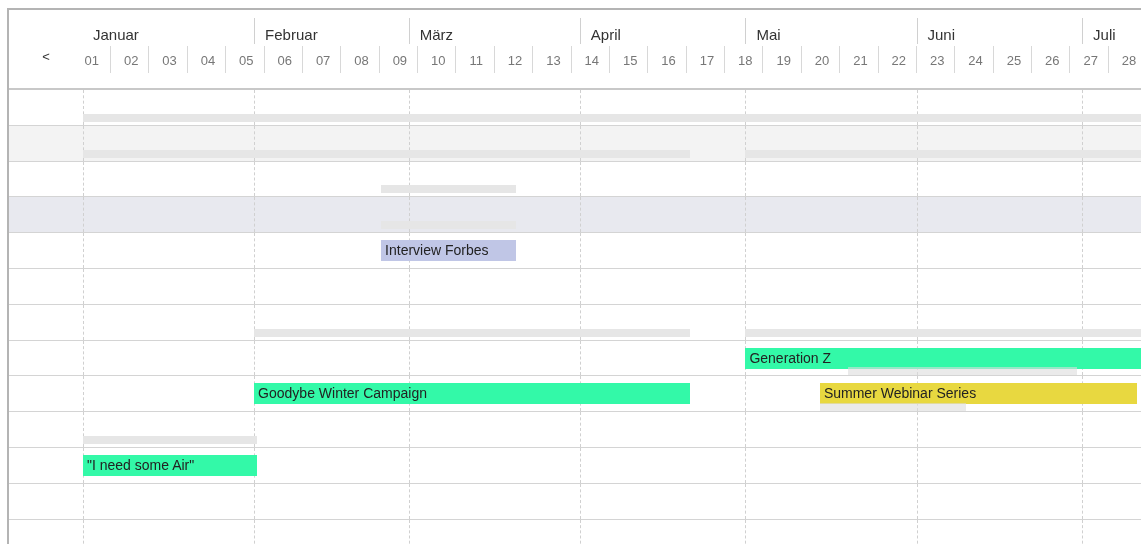  Describe the element at coordinates (124, 59) in the screenshot. I see `week-label: 02` at that location.